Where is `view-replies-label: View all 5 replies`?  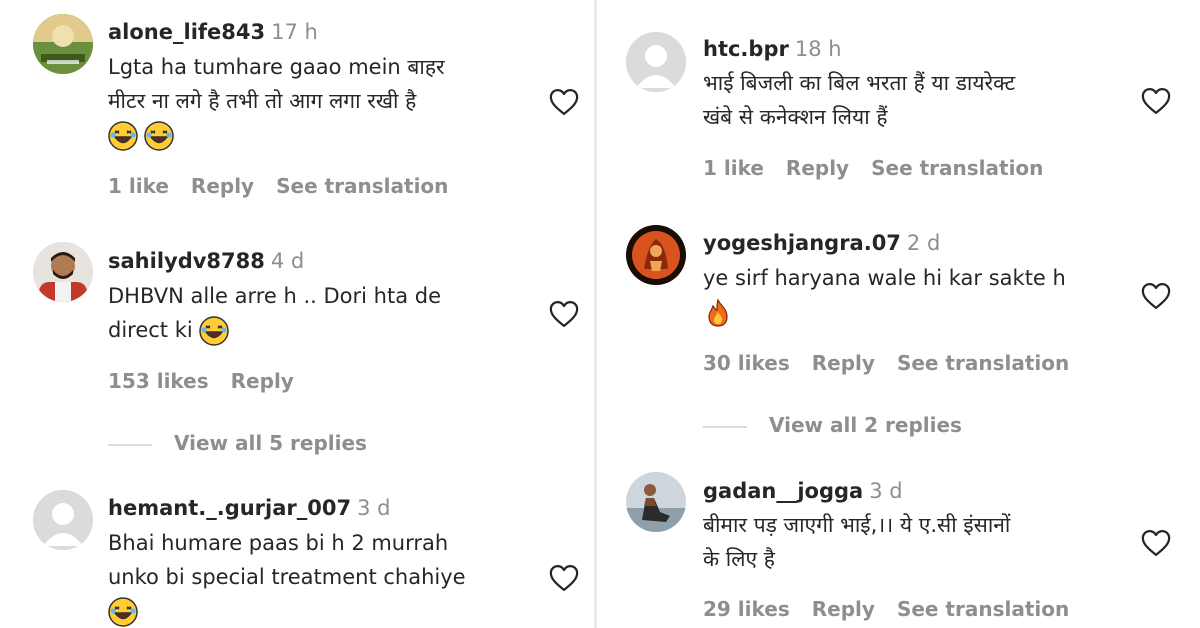
view-replies-label: View all 5 replies is located at coordinates (270, 443).